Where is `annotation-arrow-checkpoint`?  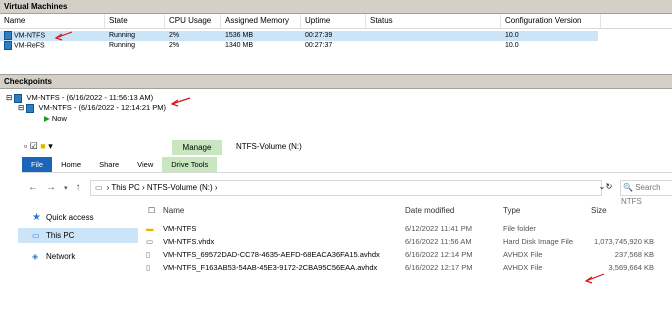 annotation-arrow-checkpoint is located at coordinates (180, 102).